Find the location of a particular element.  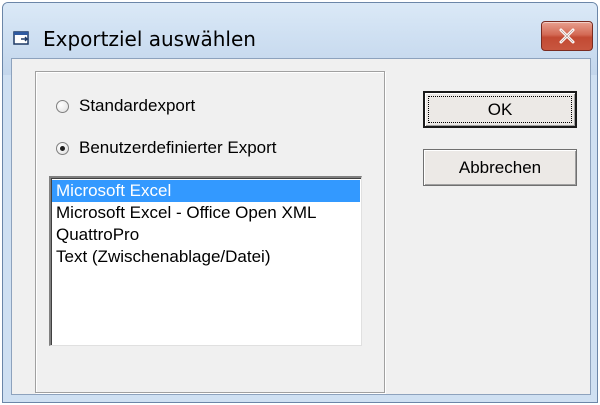

radio-button-checked is located at coordinates (62, 148).